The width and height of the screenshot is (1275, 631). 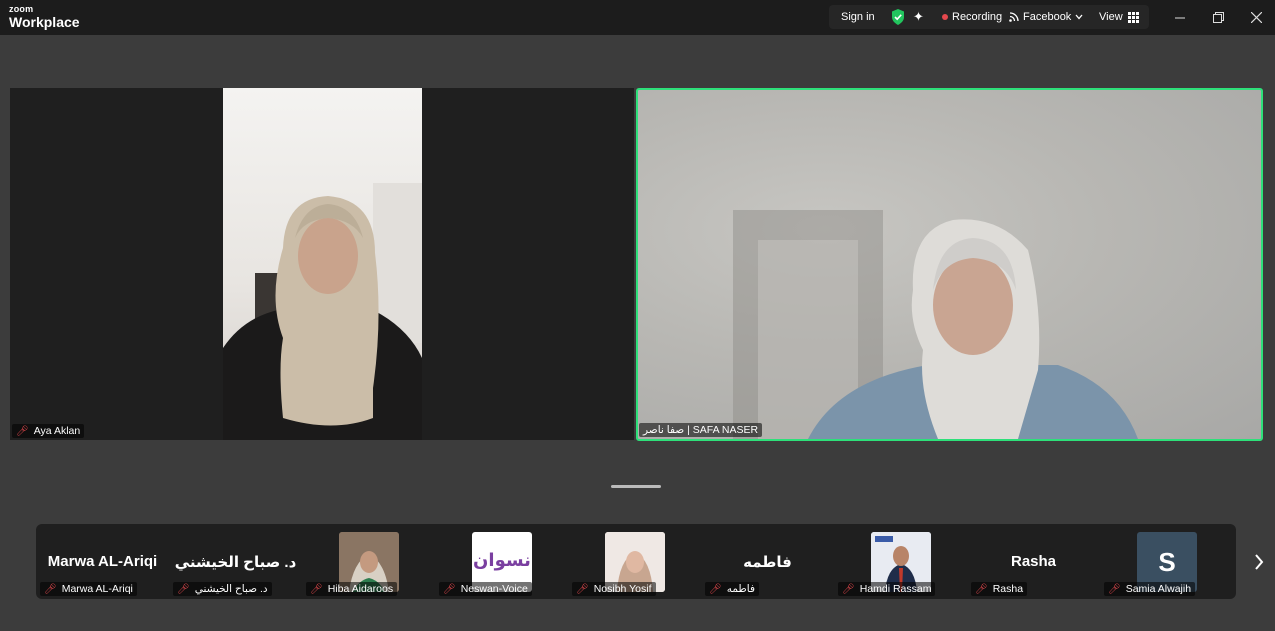 I want to click on grid-view-icon, so click(x=1133, y=17).